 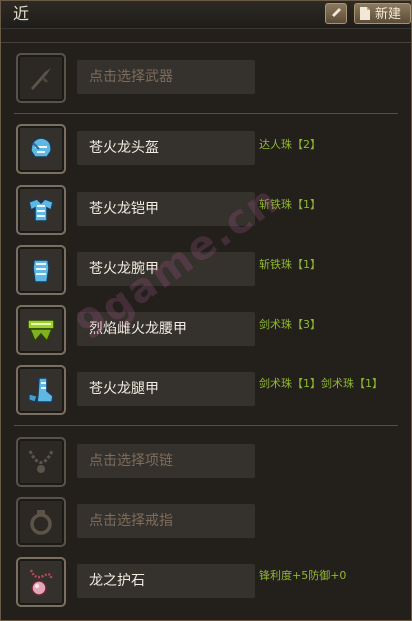 I want to click on document-icon, so click(x=365, y=13).